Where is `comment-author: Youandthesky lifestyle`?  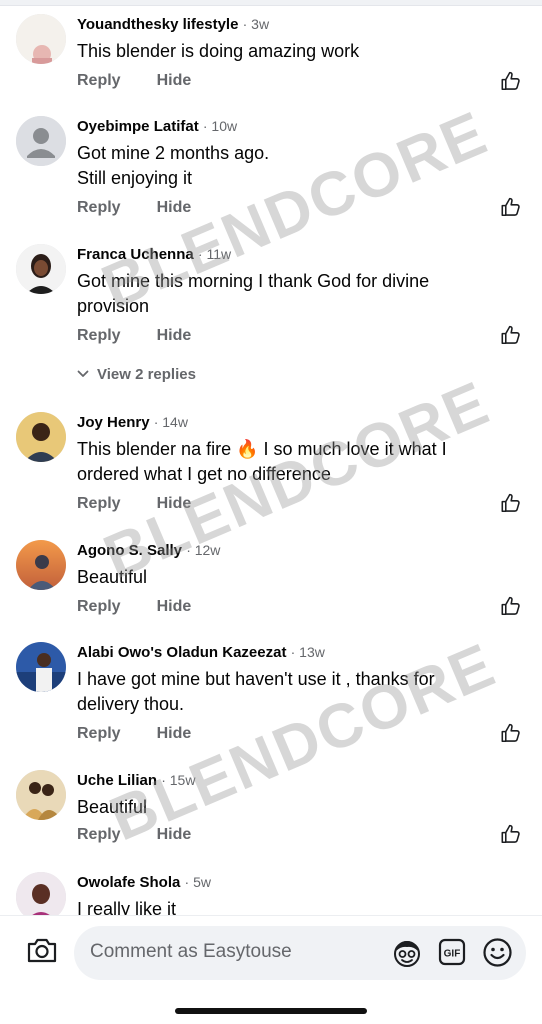
comment-author: Youandthesky lifestyle is located at coordinates (157, 24).